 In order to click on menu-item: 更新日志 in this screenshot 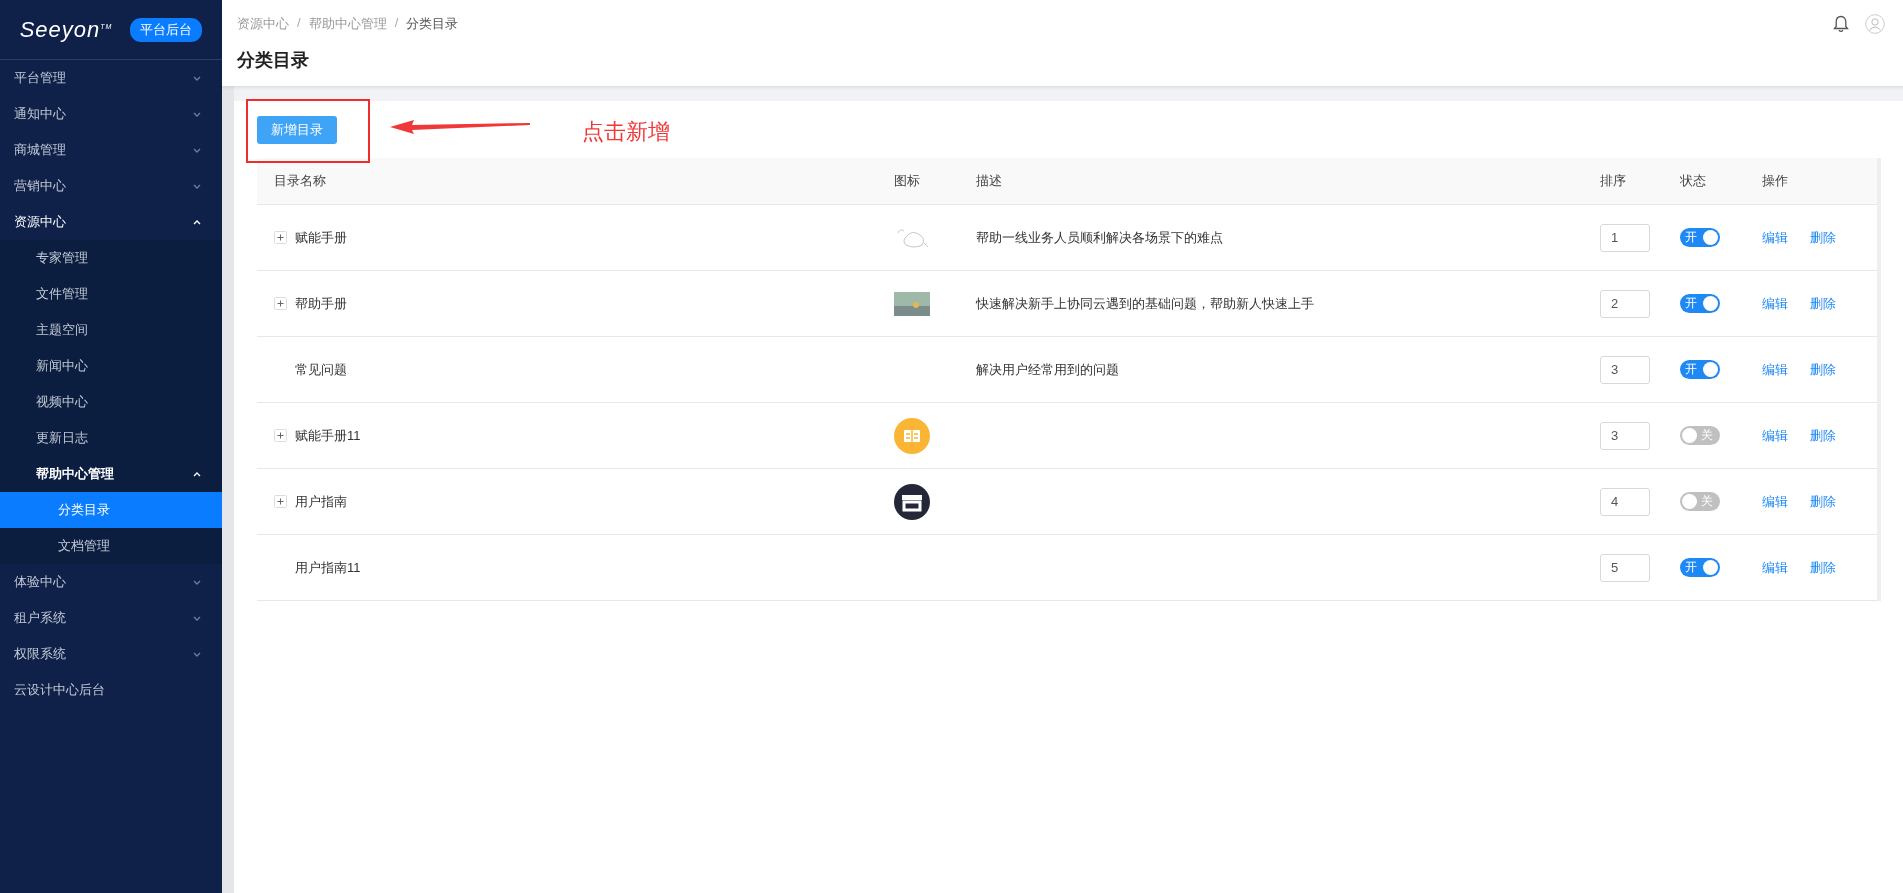, I will do `click(111, 438)`.